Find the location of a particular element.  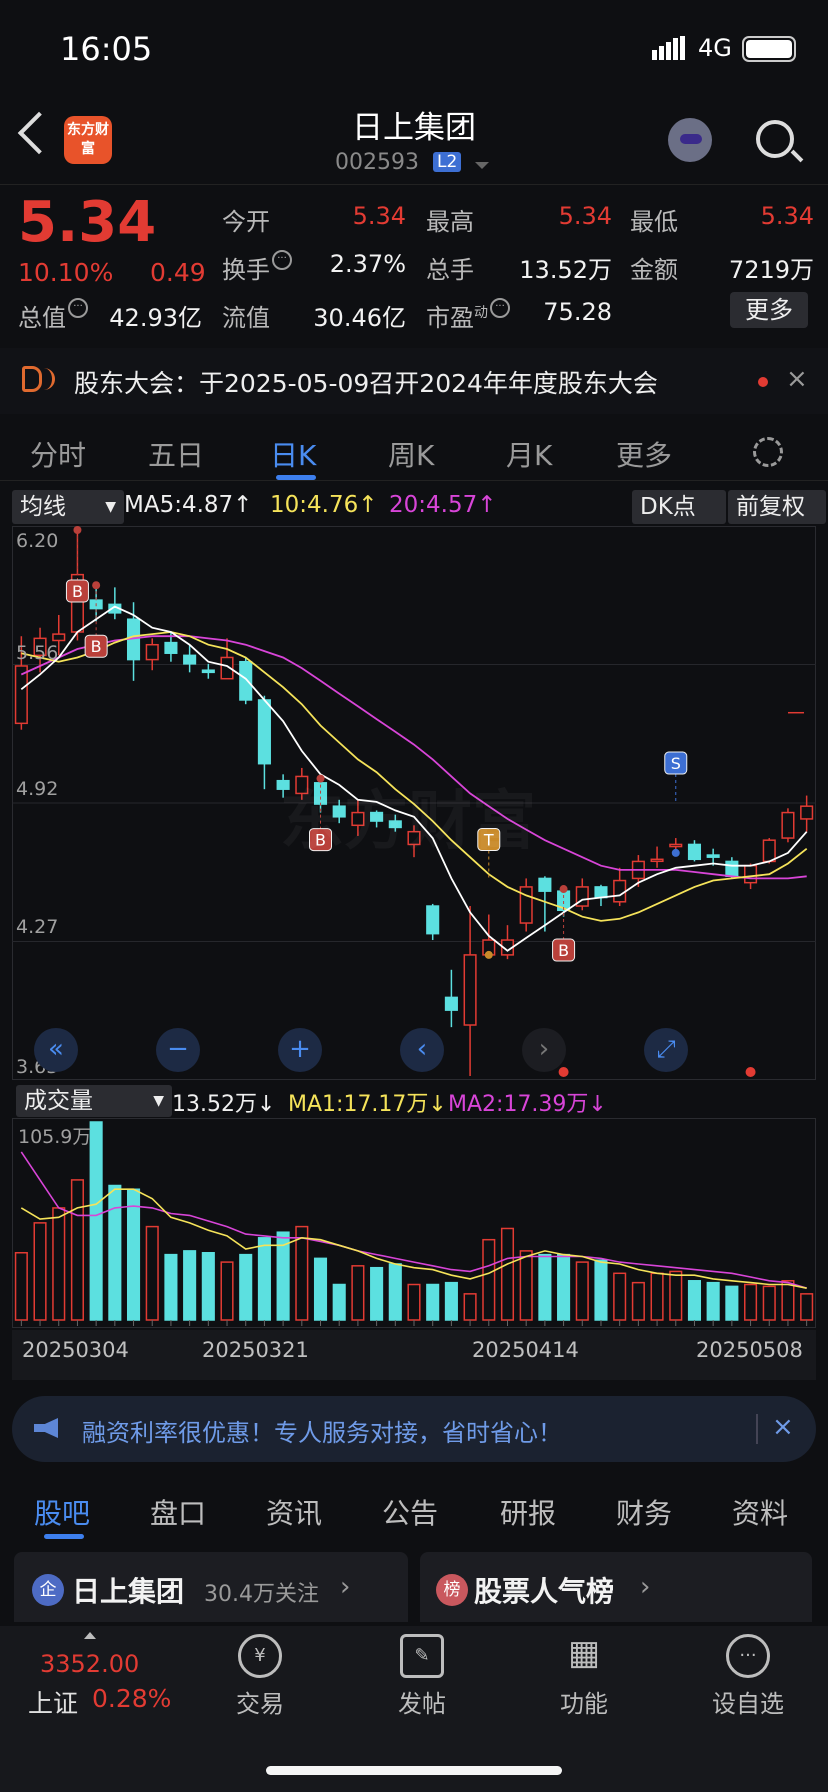

signal-label: B is located at coordinates (96, 646).